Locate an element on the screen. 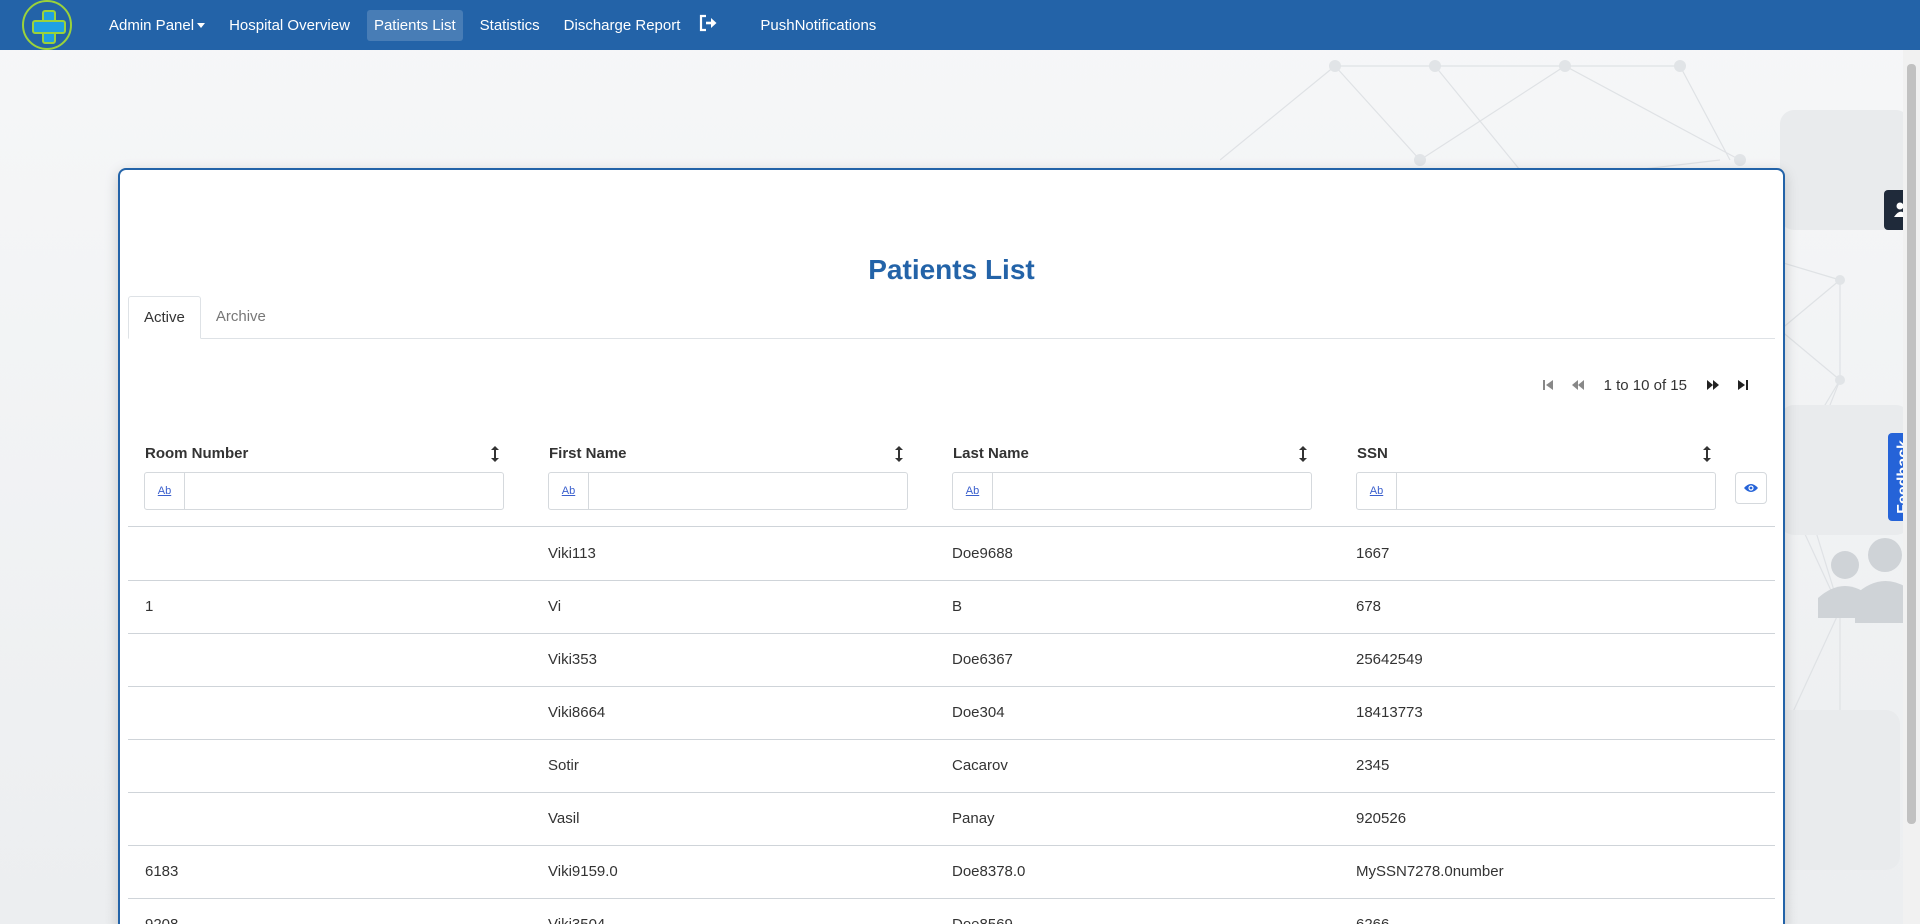  cell-ssn: 2345 is located at coordinates (1373, 765).